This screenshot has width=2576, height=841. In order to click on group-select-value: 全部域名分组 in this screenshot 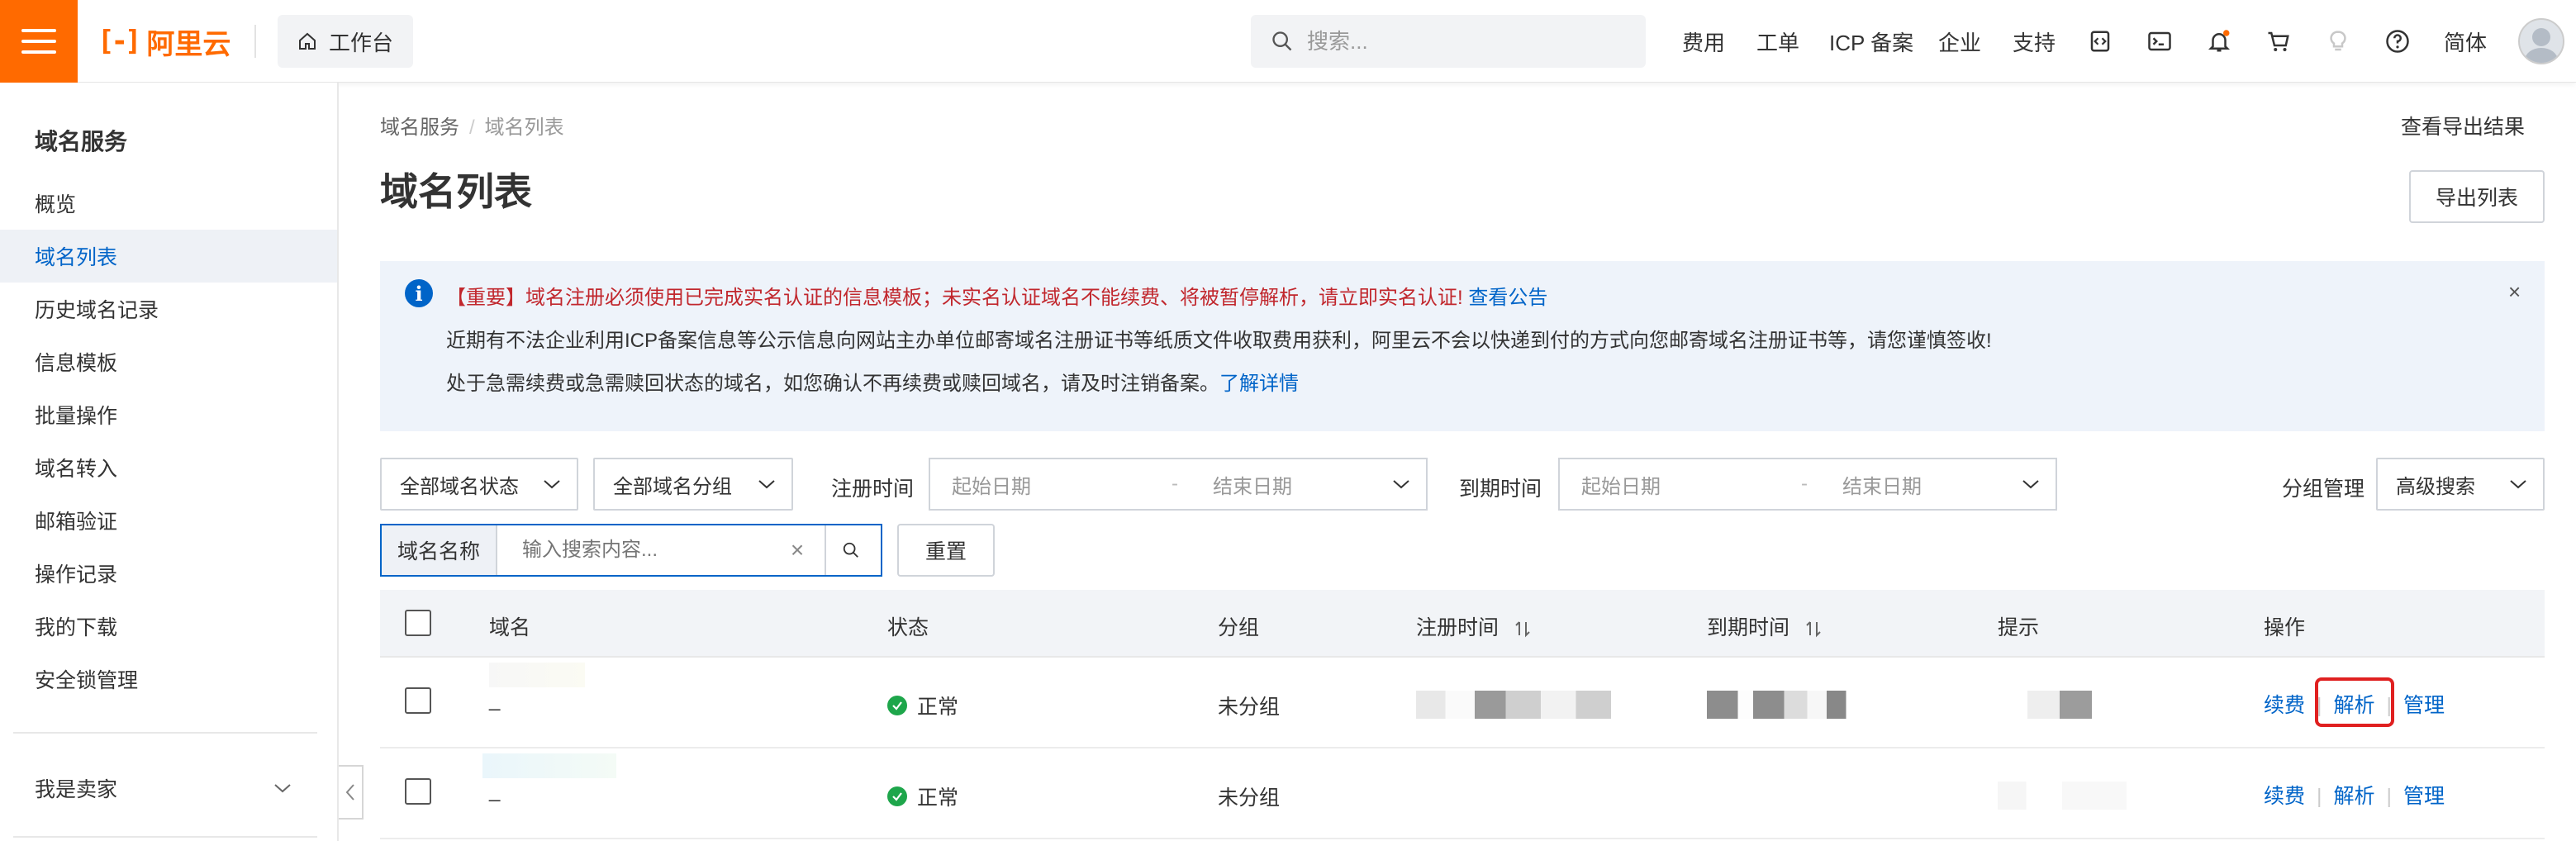, I will do `click(672, 487)`.